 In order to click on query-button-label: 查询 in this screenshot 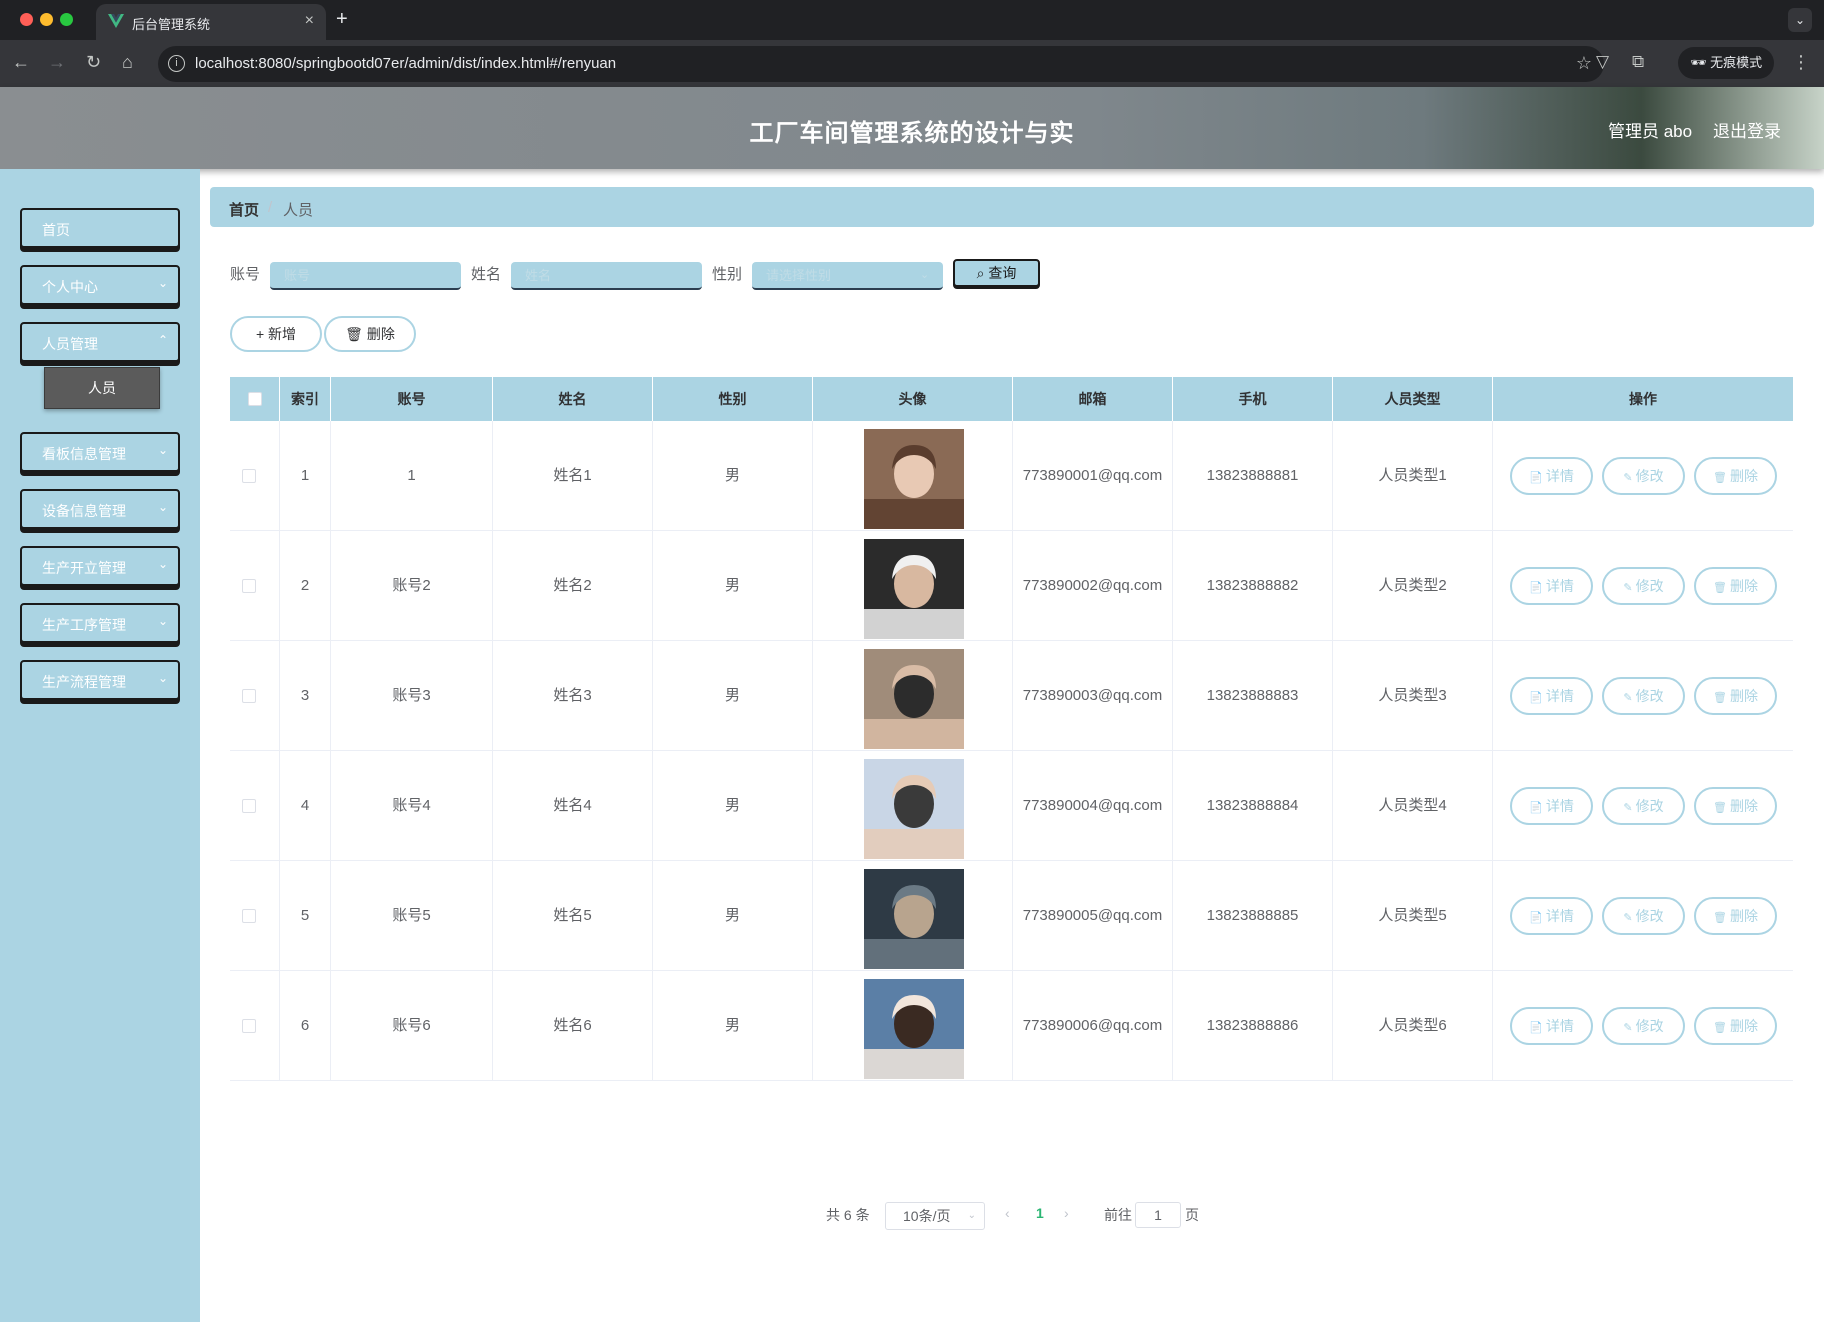, I will do `click(1002, 273)`.